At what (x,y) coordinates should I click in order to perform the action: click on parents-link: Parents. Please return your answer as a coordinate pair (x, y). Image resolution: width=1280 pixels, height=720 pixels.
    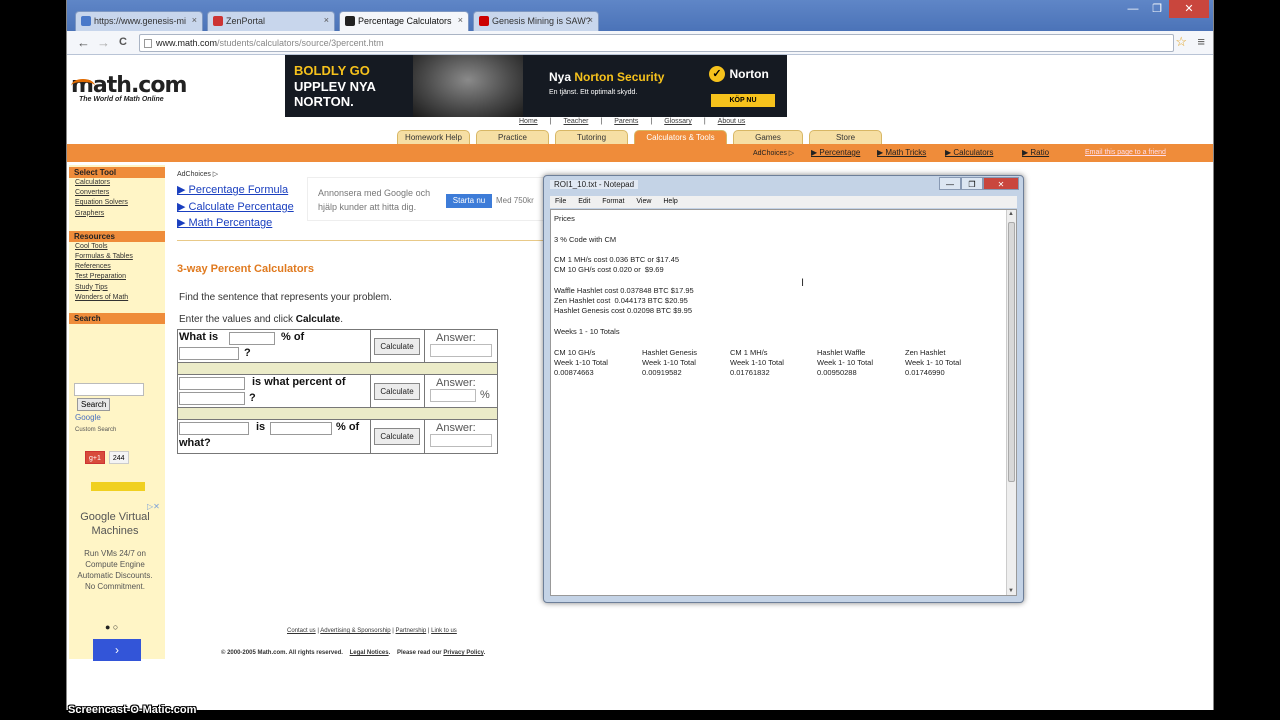
    Looking at the image, I should click on (626, 121).